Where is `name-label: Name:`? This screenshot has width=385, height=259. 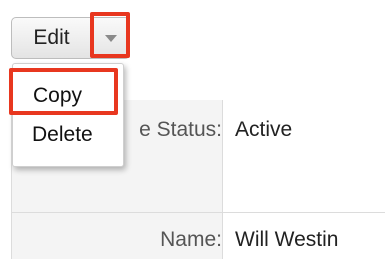
name-label: Name: is located at coordinates (191, 239).